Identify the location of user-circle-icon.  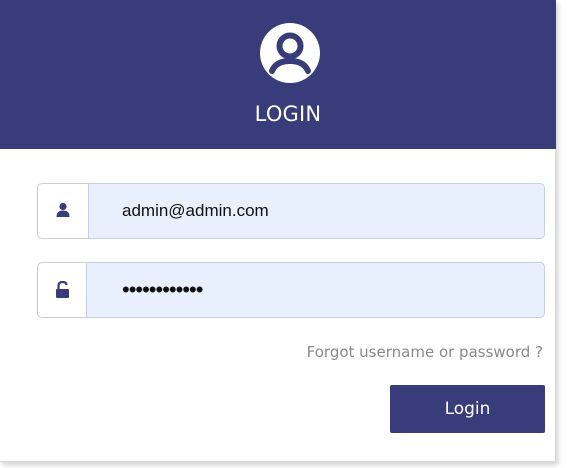
(290, 53).